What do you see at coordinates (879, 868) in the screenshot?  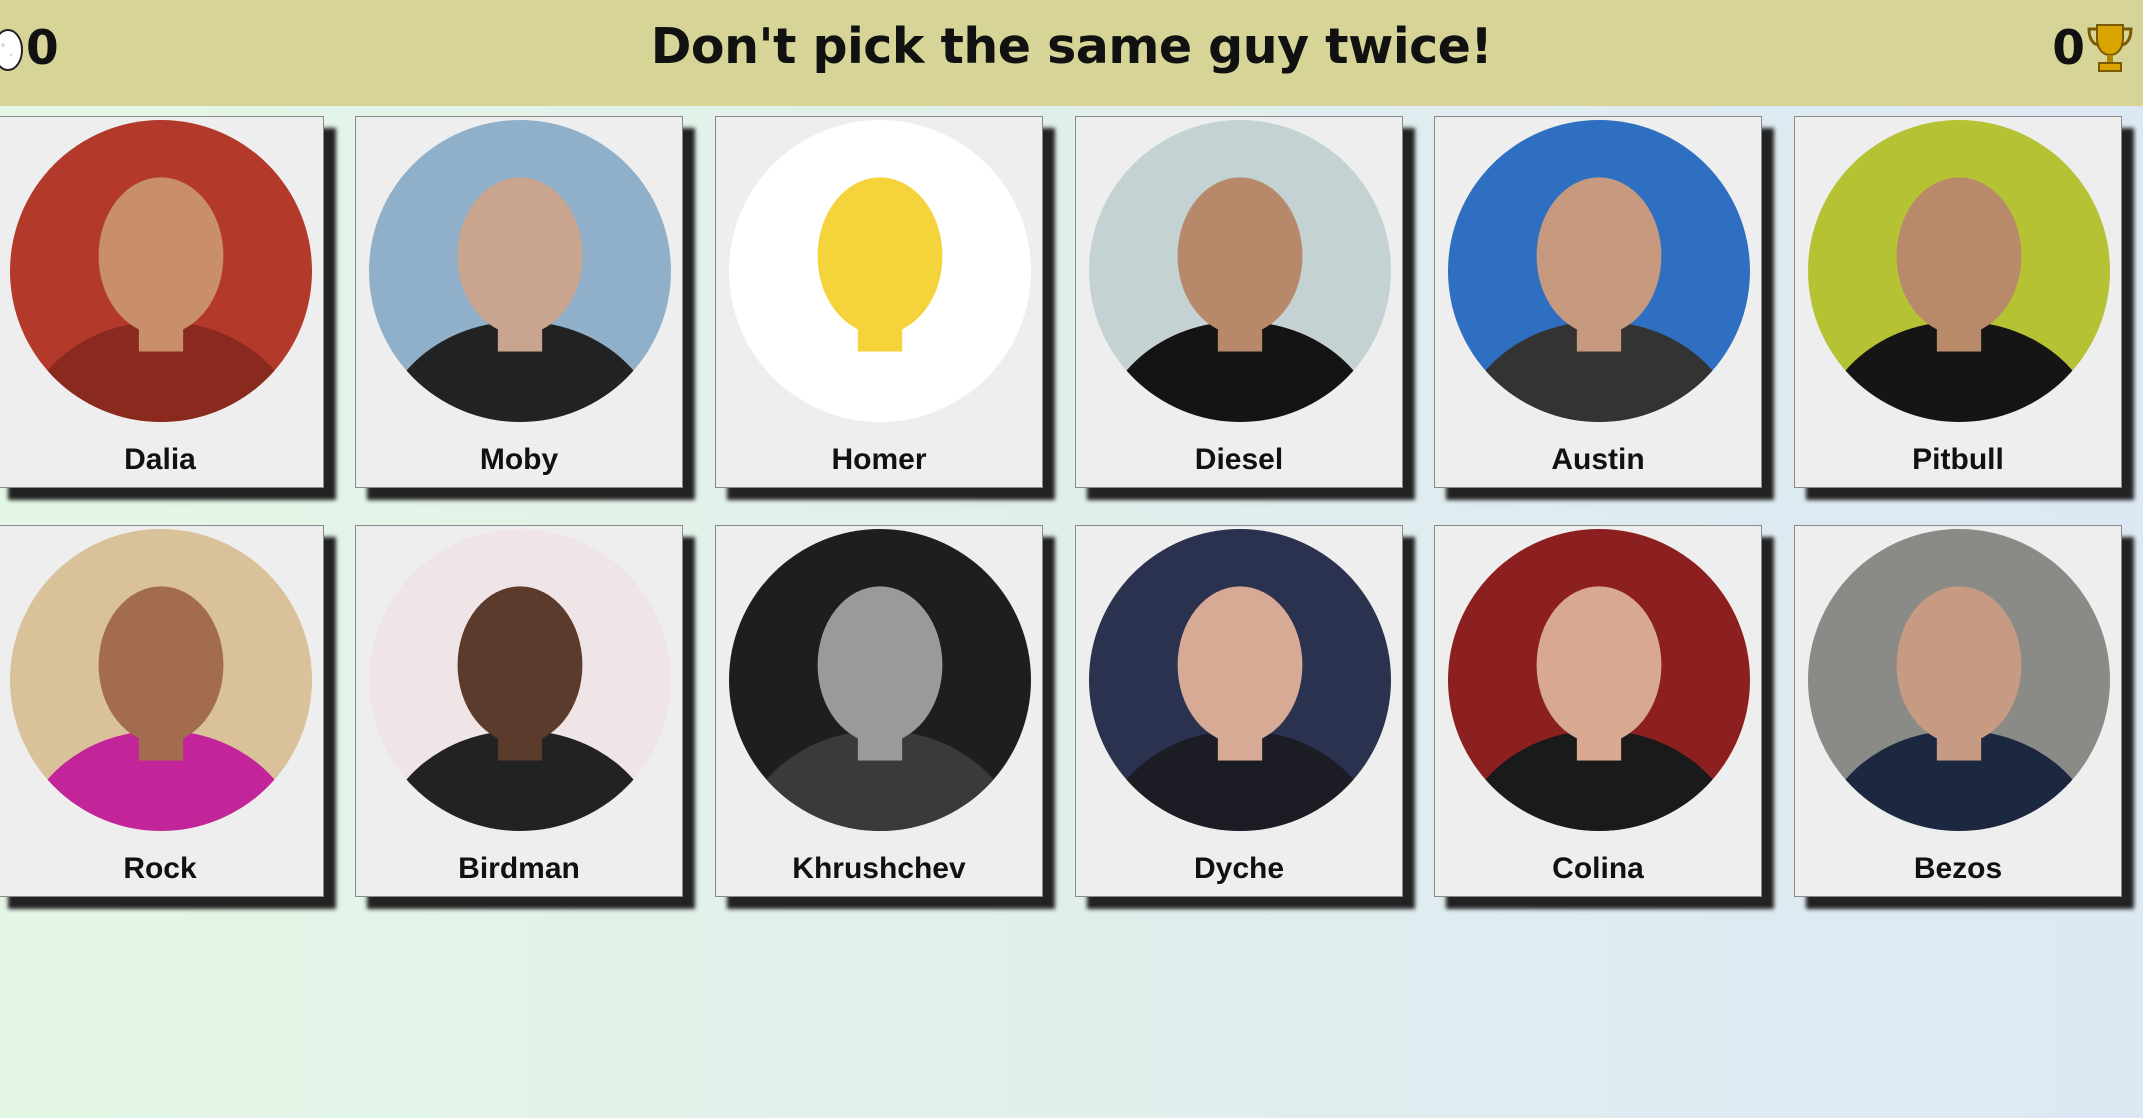 I see `character-name: Khrushchev` at bounding box center [879, 868].